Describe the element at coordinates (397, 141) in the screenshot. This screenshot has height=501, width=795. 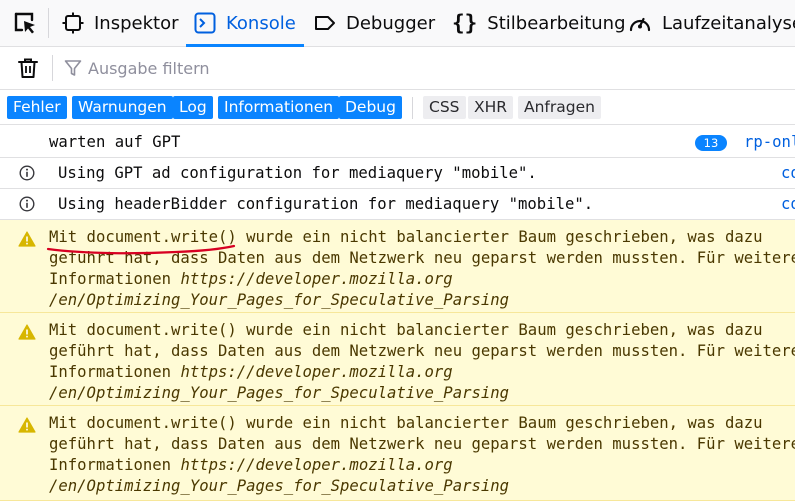
I see `console-message-log: warten auf GPT 13 rp-onl` at that location.